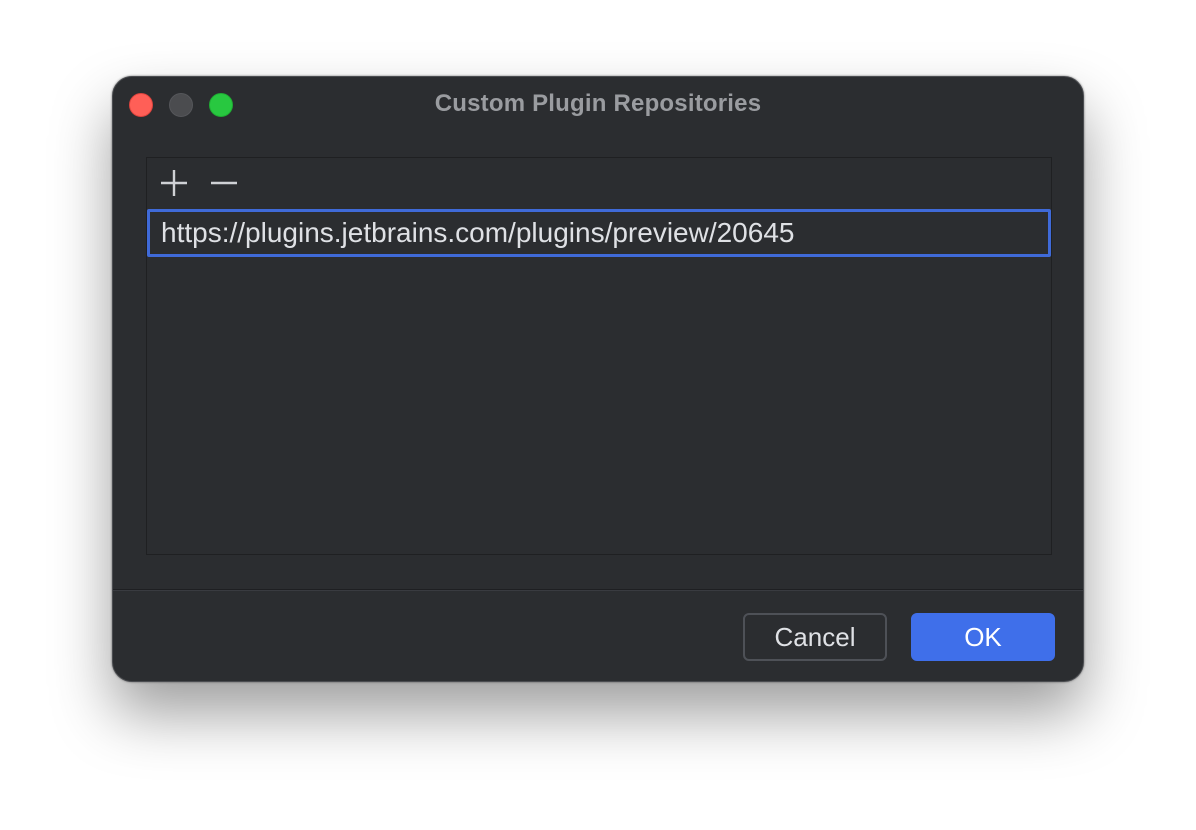 This screenshot has width=1196, height=830. I want to click on title-bar: Custom Plugin Repositories, so click(598, 105).